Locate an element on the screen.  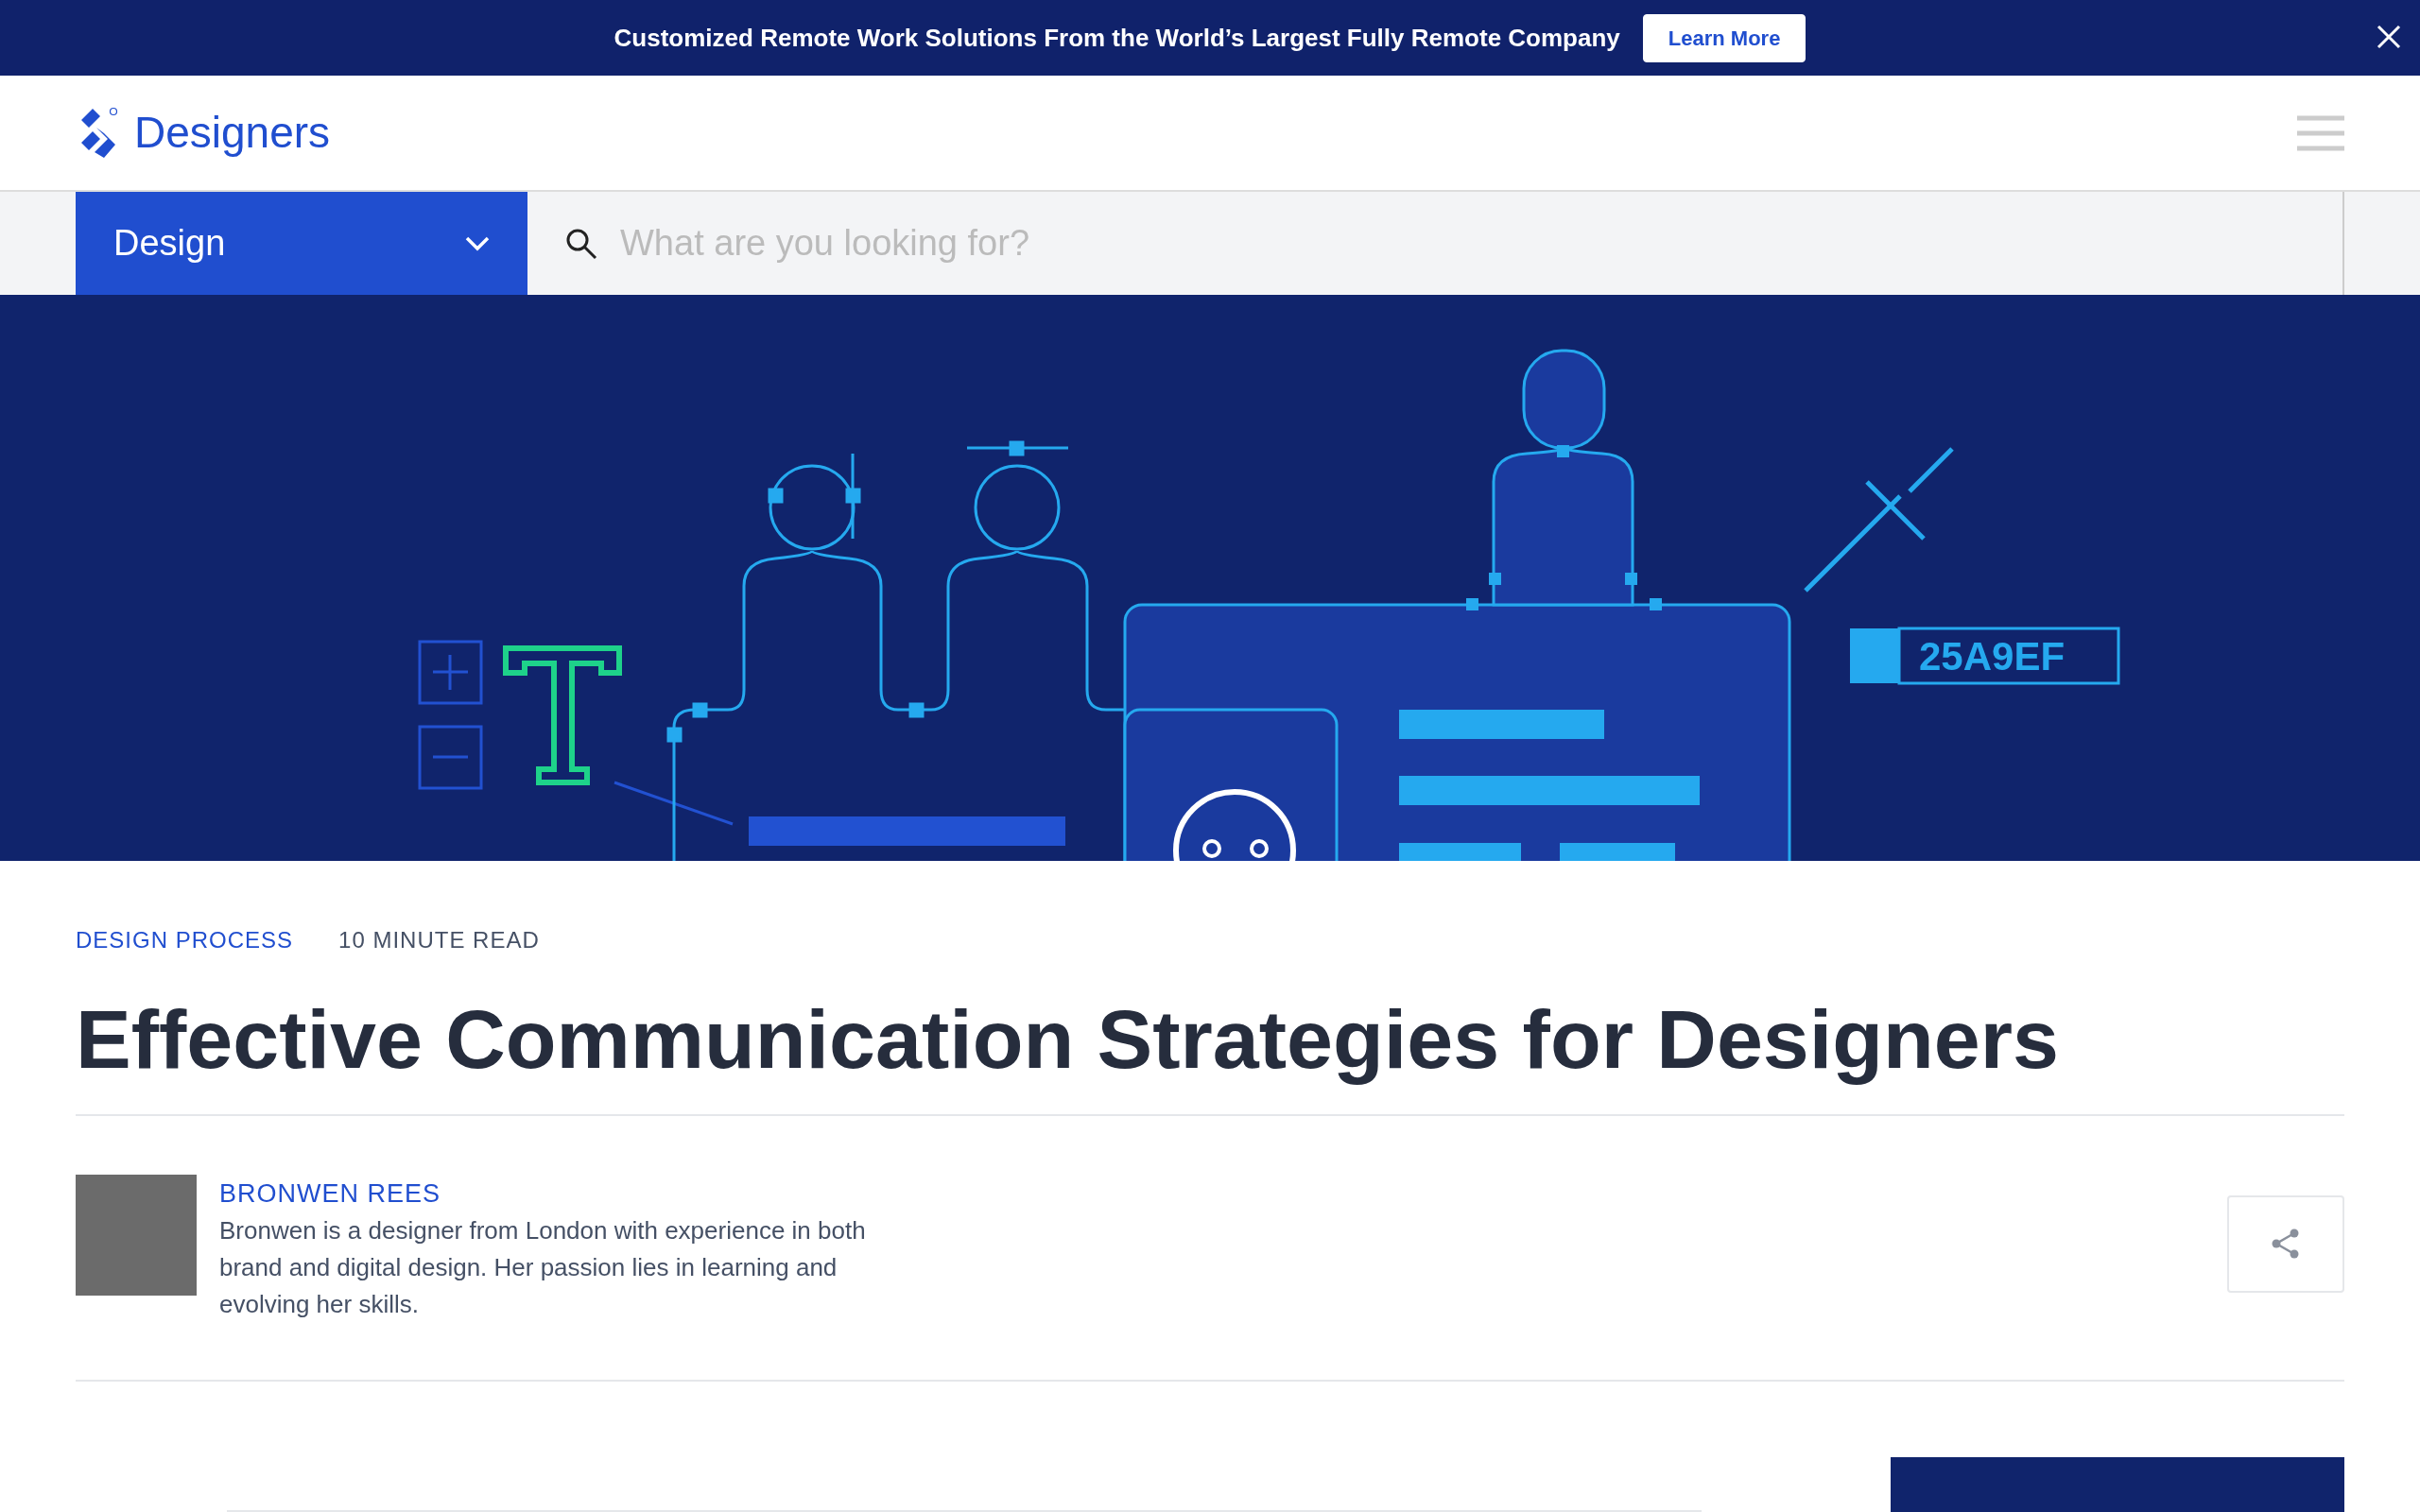
category-link: DESIGN PROCESS is located at coordinates (185, 940).